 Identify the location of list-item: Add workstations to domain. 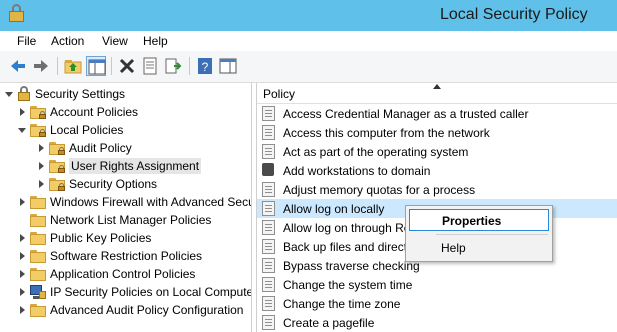
(437, 170).